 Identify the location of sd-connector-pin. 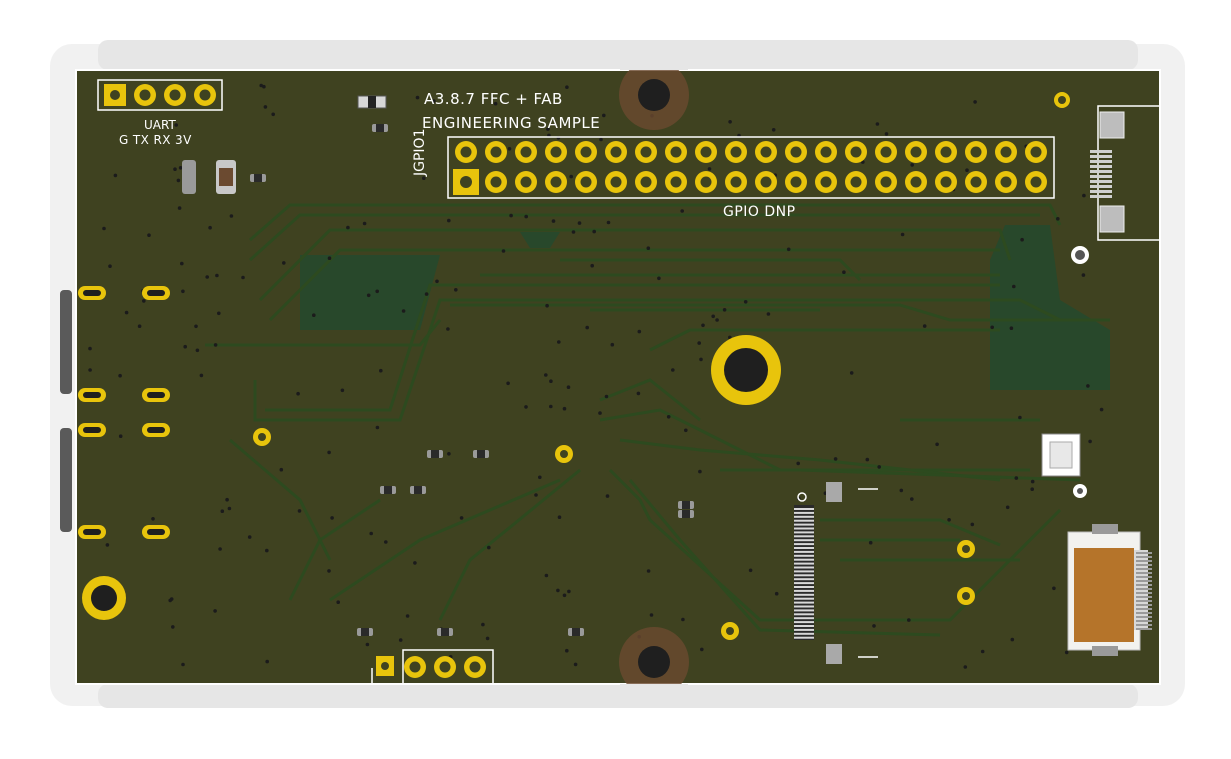
(1101, 151).